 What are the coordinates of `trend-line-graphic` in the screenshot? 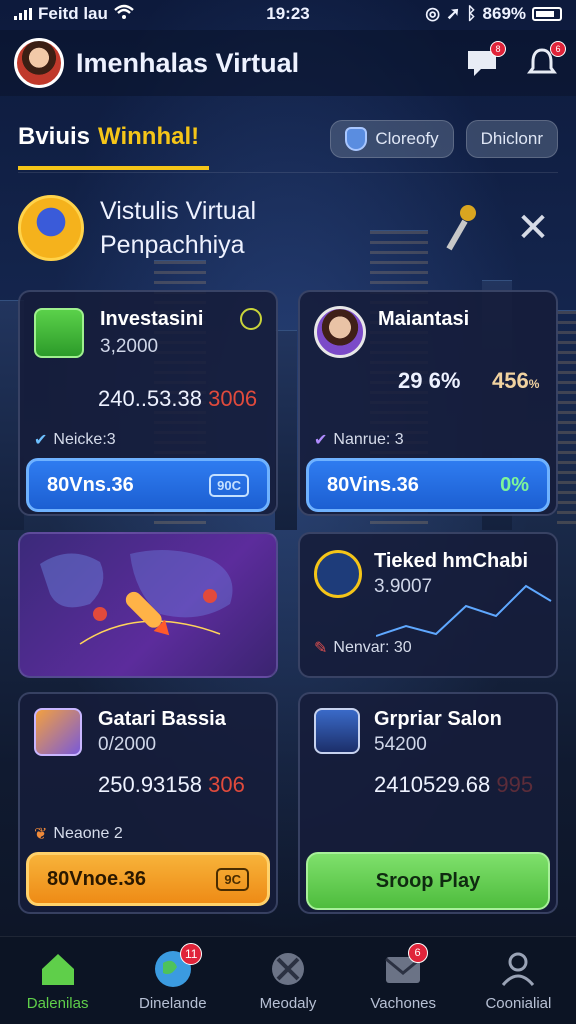 It's located at (464, 610).